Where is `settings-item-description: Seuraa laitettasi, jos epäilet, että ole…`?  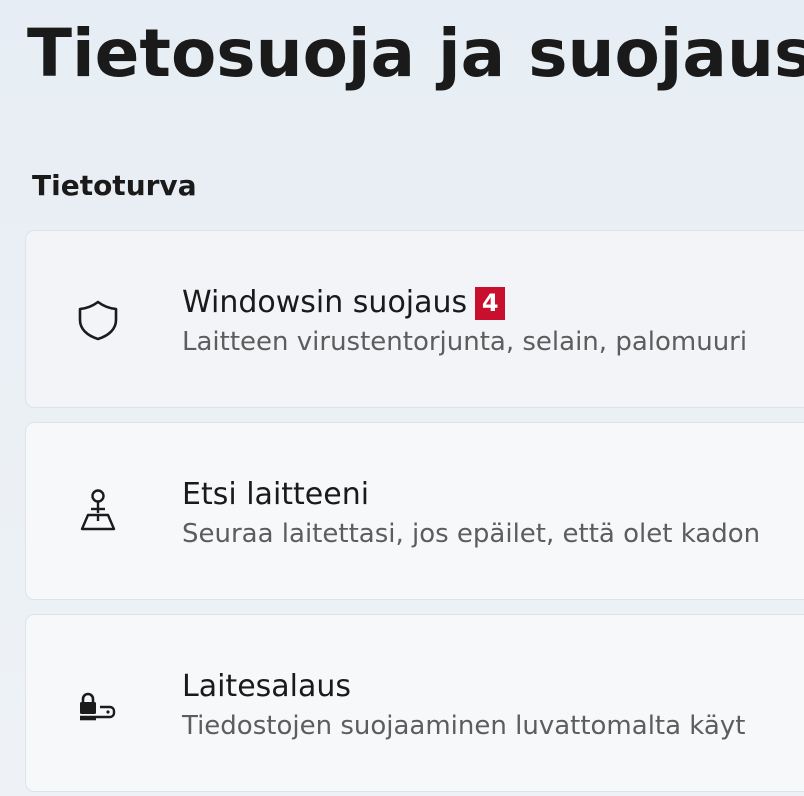 settings-item-description: Seuraa laitettasi, jos epäilet, että ole… is located at coordinates (471, 534).